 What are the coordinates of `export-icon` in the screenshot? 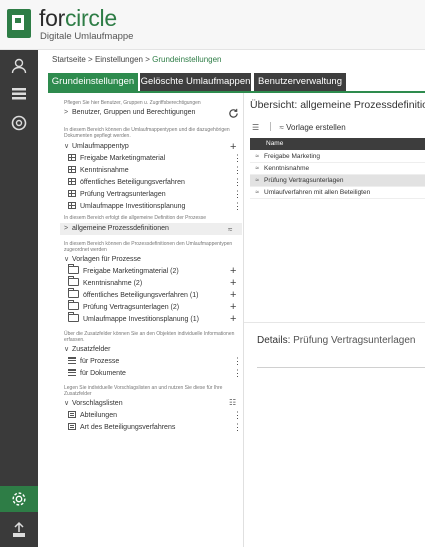 It's located at (19, 530).